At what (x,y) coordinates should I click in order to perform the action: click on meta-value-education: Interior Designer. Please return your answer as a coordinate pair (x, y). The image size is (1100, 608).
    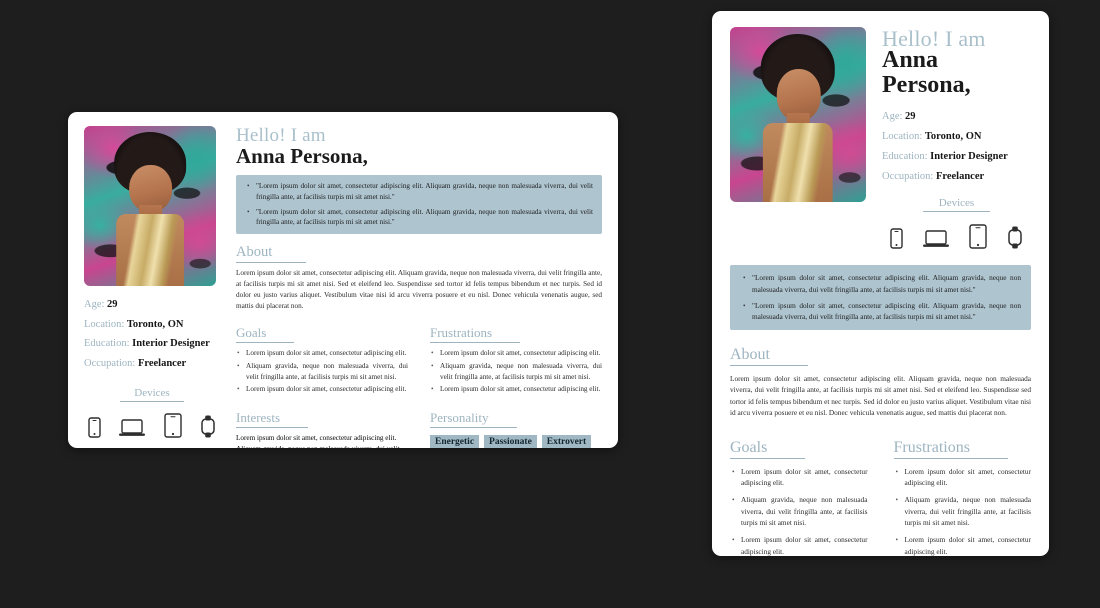
    Looking at the image, I should click on (969, 157).